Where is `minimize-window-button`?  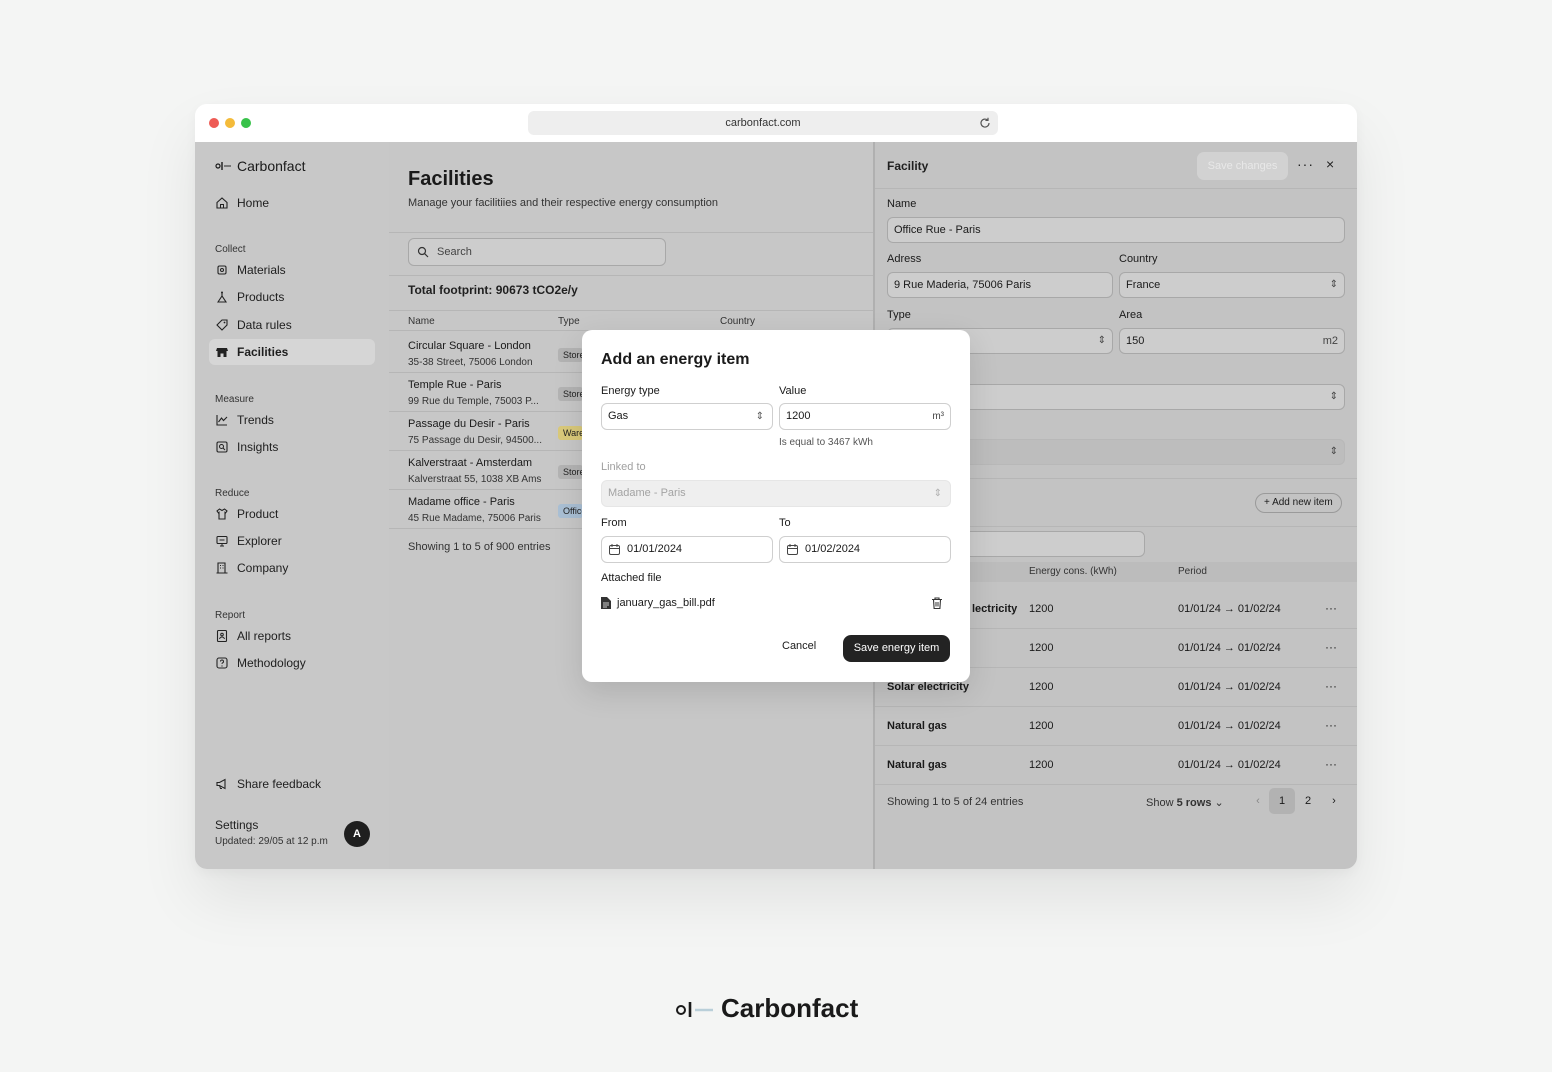
minimize-window-button is located at coordinates (230, 123).